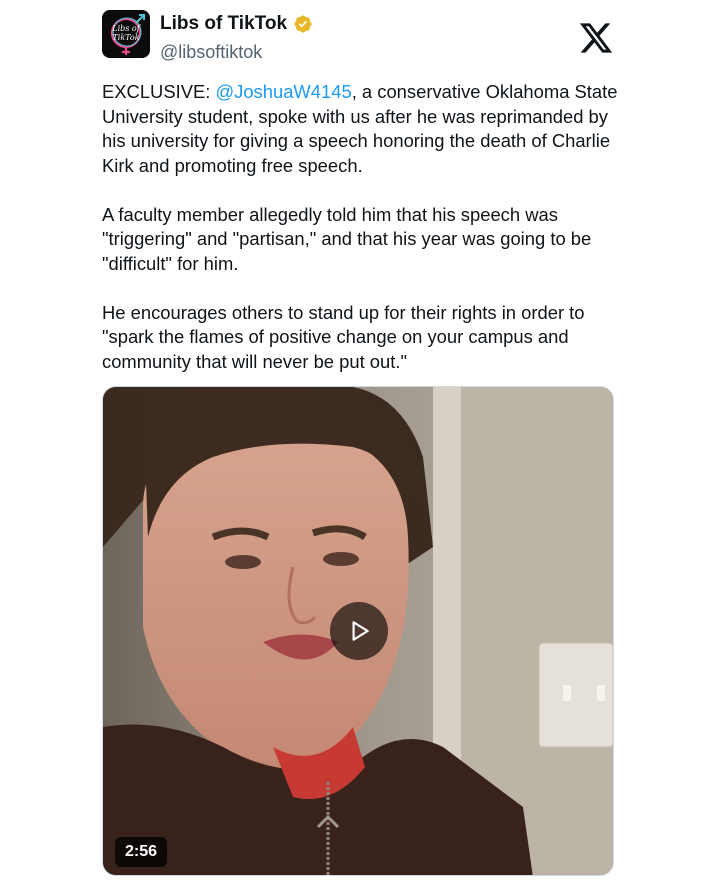 Image resolution: width=715 pixels, height=894 pixels. What do you see at coordinates (125, 37) in the screenshot?
I see `svg-text: TikTok` at bounding box center [125, 37].